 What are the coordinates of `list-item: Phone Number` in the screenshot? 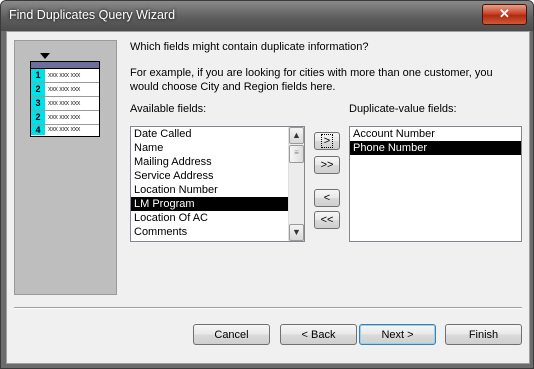 It's located at (435, 148).